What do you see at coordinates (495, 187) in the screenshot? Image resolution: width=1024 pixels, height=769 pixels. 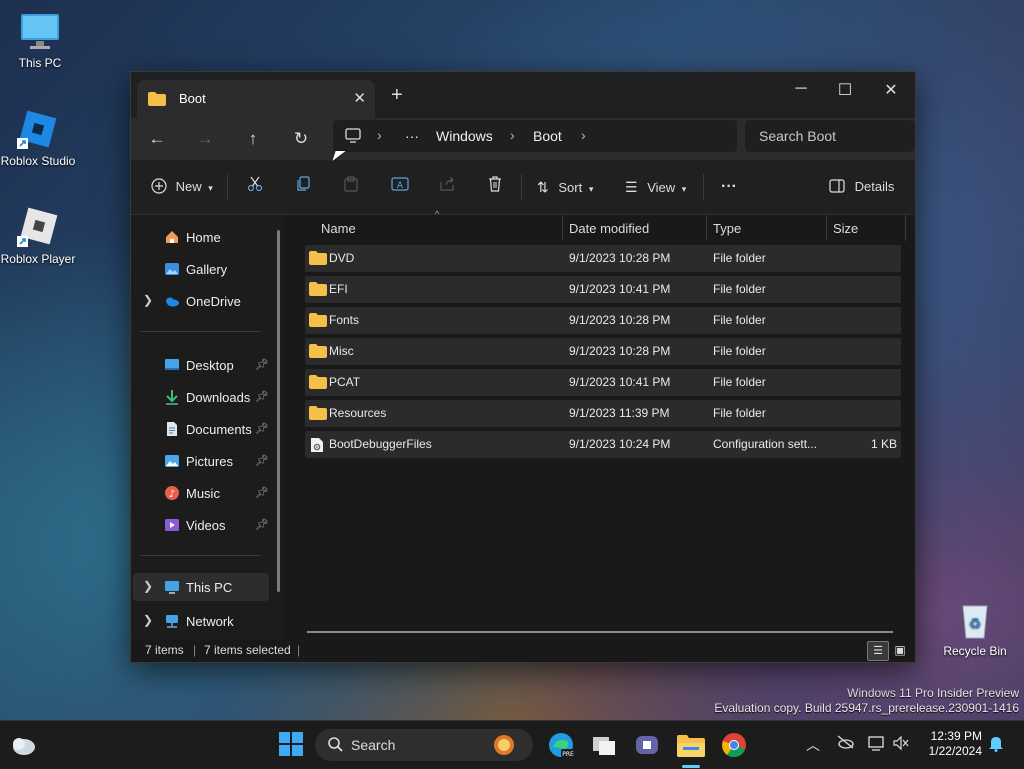 I see `delete-button` at bounding box center [495, 187].